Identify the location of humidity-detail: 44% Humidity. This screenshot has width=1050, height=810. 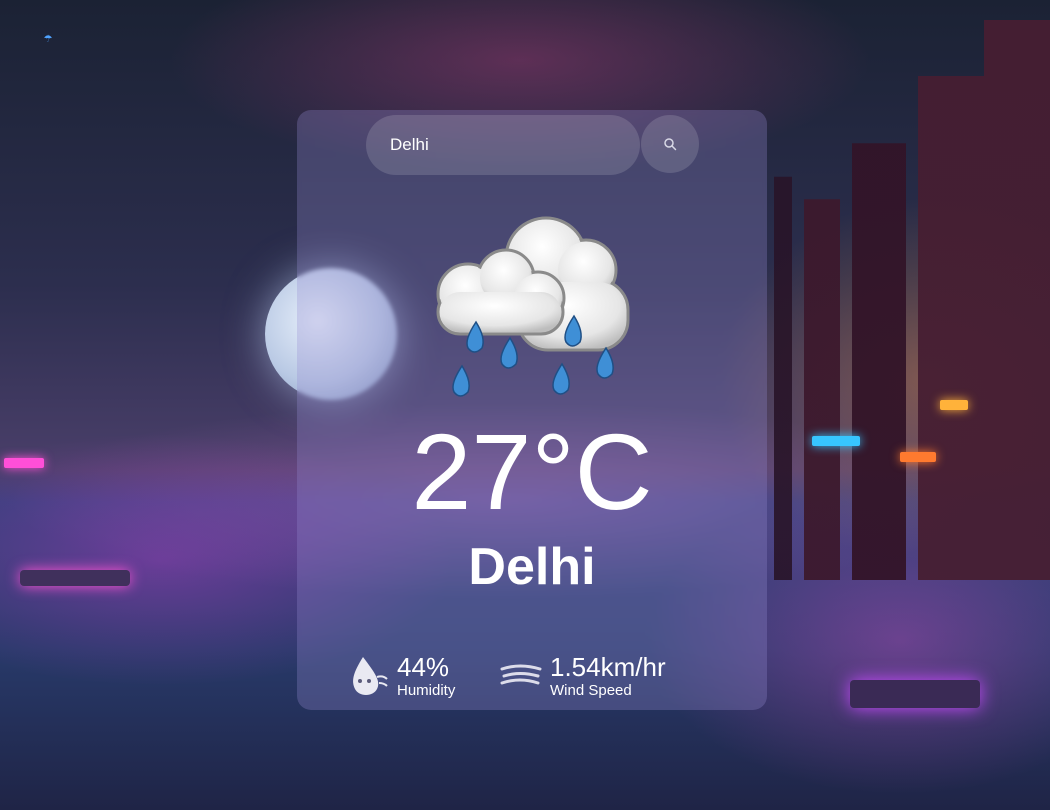
(401, 676).